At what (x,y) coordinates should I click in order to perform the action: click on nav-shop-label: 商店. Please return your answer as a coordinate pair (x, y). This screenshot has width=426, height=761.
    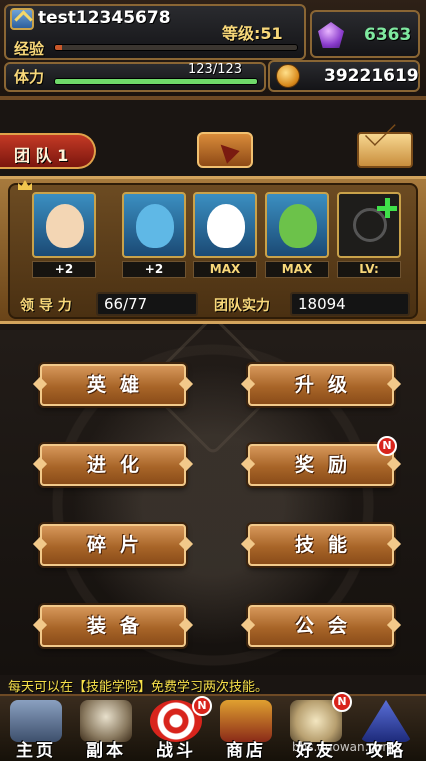
    Looking at the image, I should click on (246, 751).